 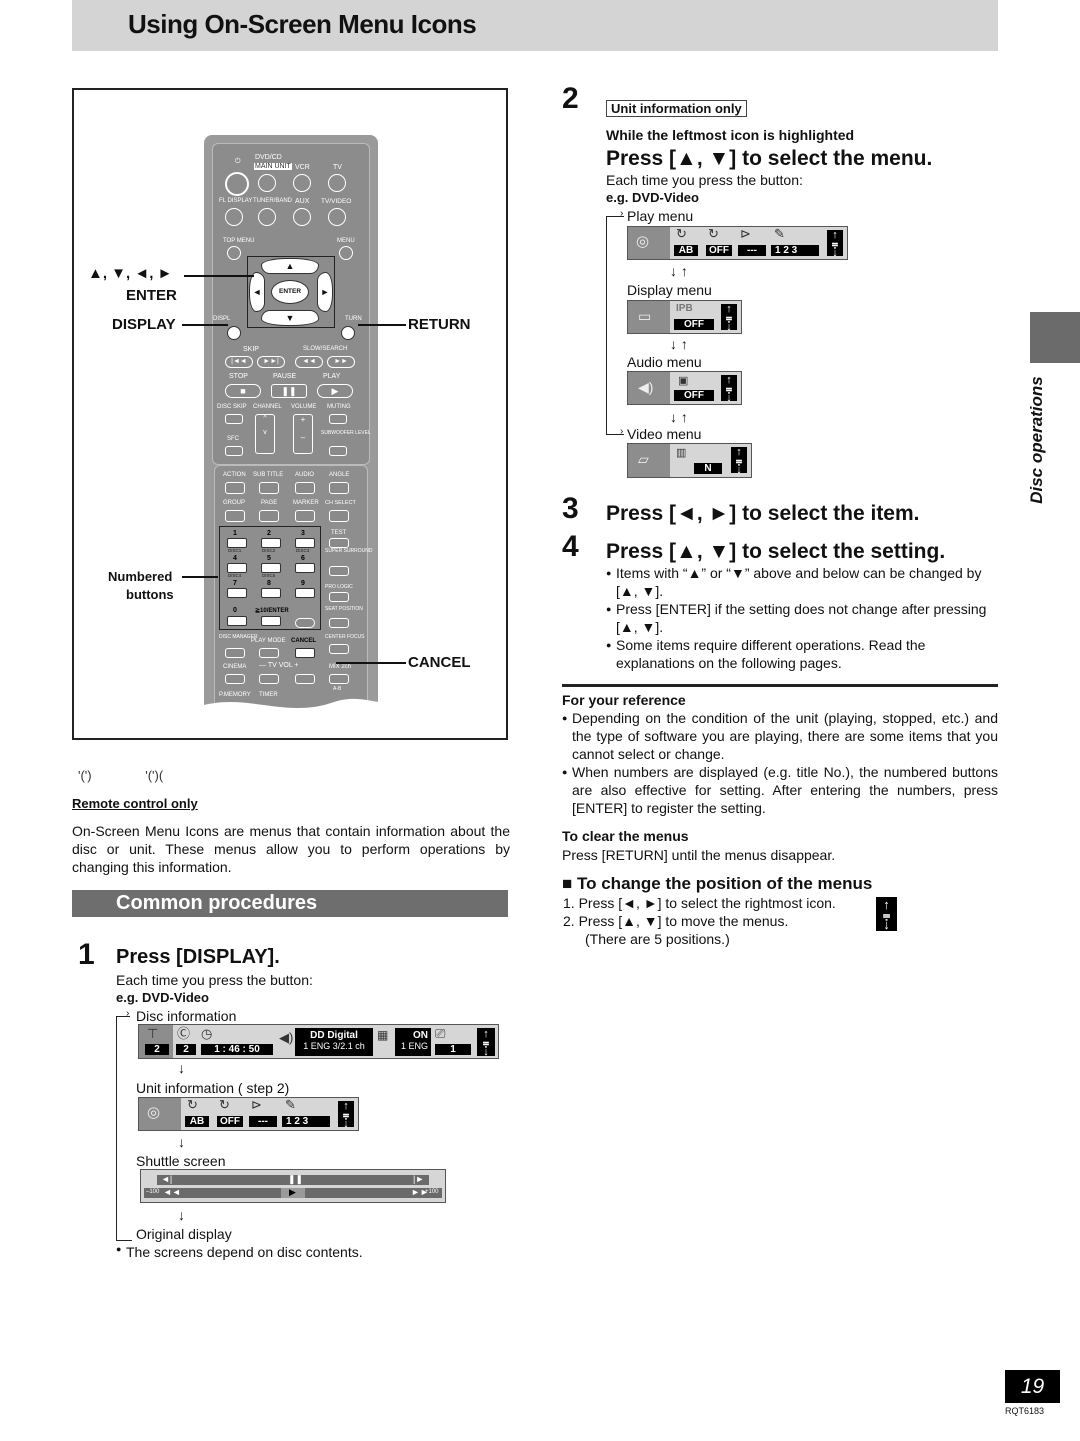 What do you see at coordinates (338, 451) in the screenshot?
I see `subwoofer-button` at bounding box center [338, 451].